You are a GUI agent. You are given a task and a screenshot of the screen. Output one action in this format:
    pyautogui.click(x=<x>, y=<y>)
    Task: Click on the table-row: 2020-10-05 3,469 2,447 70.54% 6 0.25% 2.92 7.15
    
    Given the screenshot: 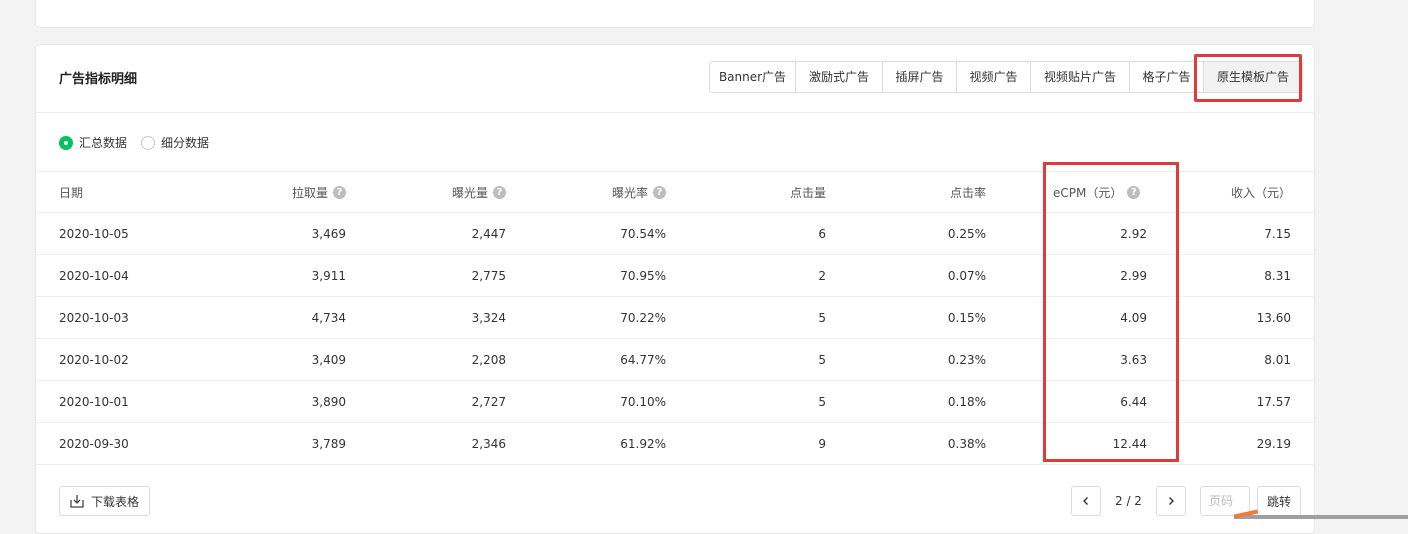 What is the action you would take?
    pyautogui.click(x=675, y=234)
    